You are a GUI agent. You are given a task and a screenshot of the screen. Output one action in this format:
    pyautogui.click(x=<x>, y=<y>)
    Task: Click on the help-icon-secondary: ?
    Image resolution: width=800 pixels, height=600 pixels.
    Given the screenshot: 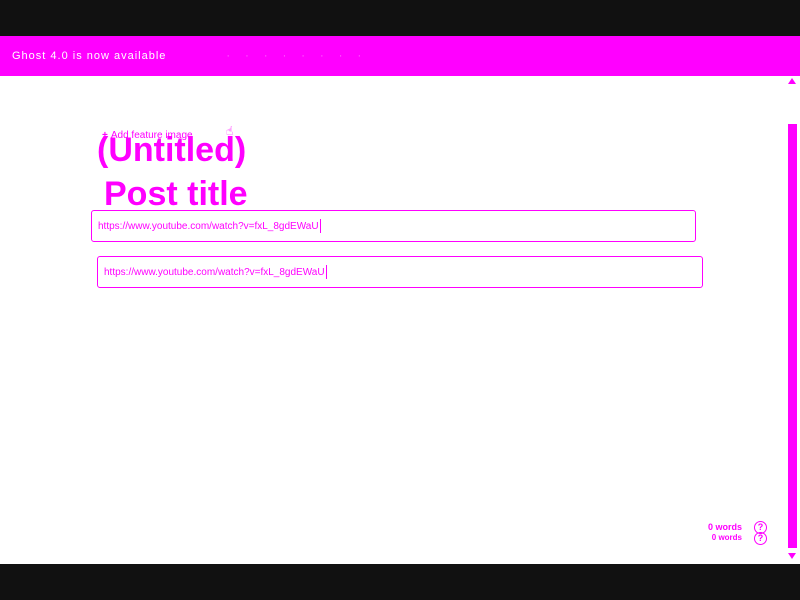 What is the action you would take?
    pyautogui.click(x=760, y=538)
    